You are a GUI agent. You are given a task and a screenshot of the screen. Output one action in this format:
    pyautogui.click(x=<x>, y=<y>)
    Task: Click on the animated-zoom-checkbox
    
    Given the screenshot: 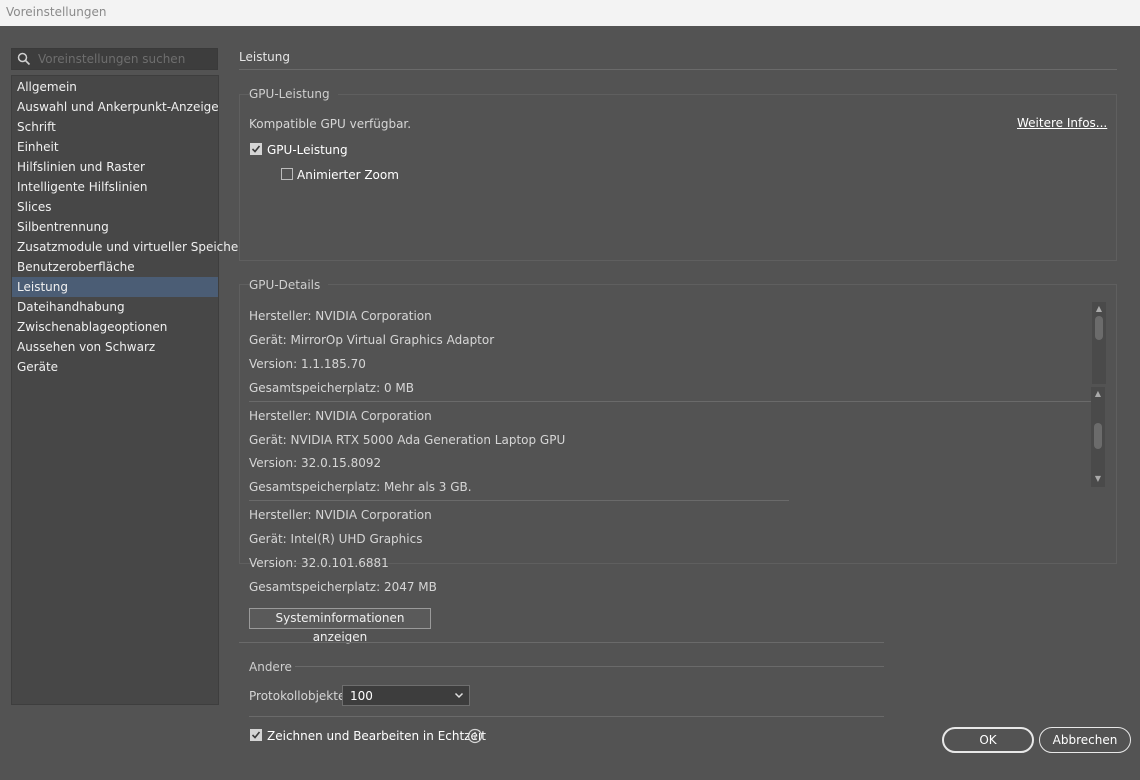 What is the action you would take?
    pyautogui.click(x=287, y=174)
    